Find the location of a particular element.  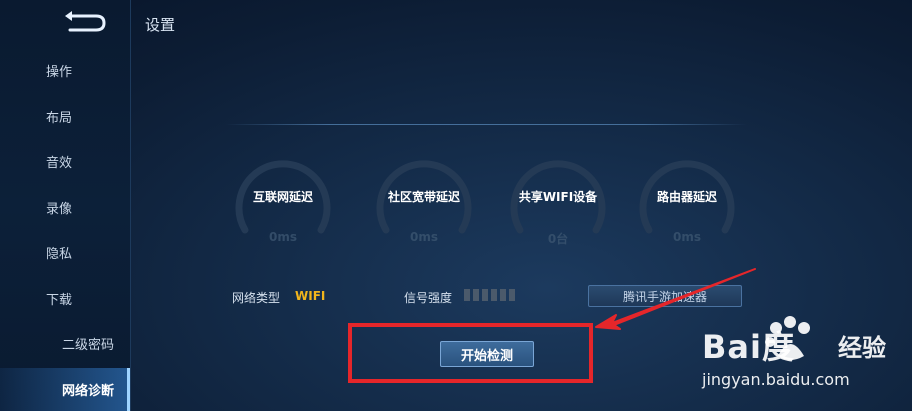

sidebar: 操作 布局 音效 录像 隐私 下载 二级密码 网络诊断 is located at coordinates (65, 205).